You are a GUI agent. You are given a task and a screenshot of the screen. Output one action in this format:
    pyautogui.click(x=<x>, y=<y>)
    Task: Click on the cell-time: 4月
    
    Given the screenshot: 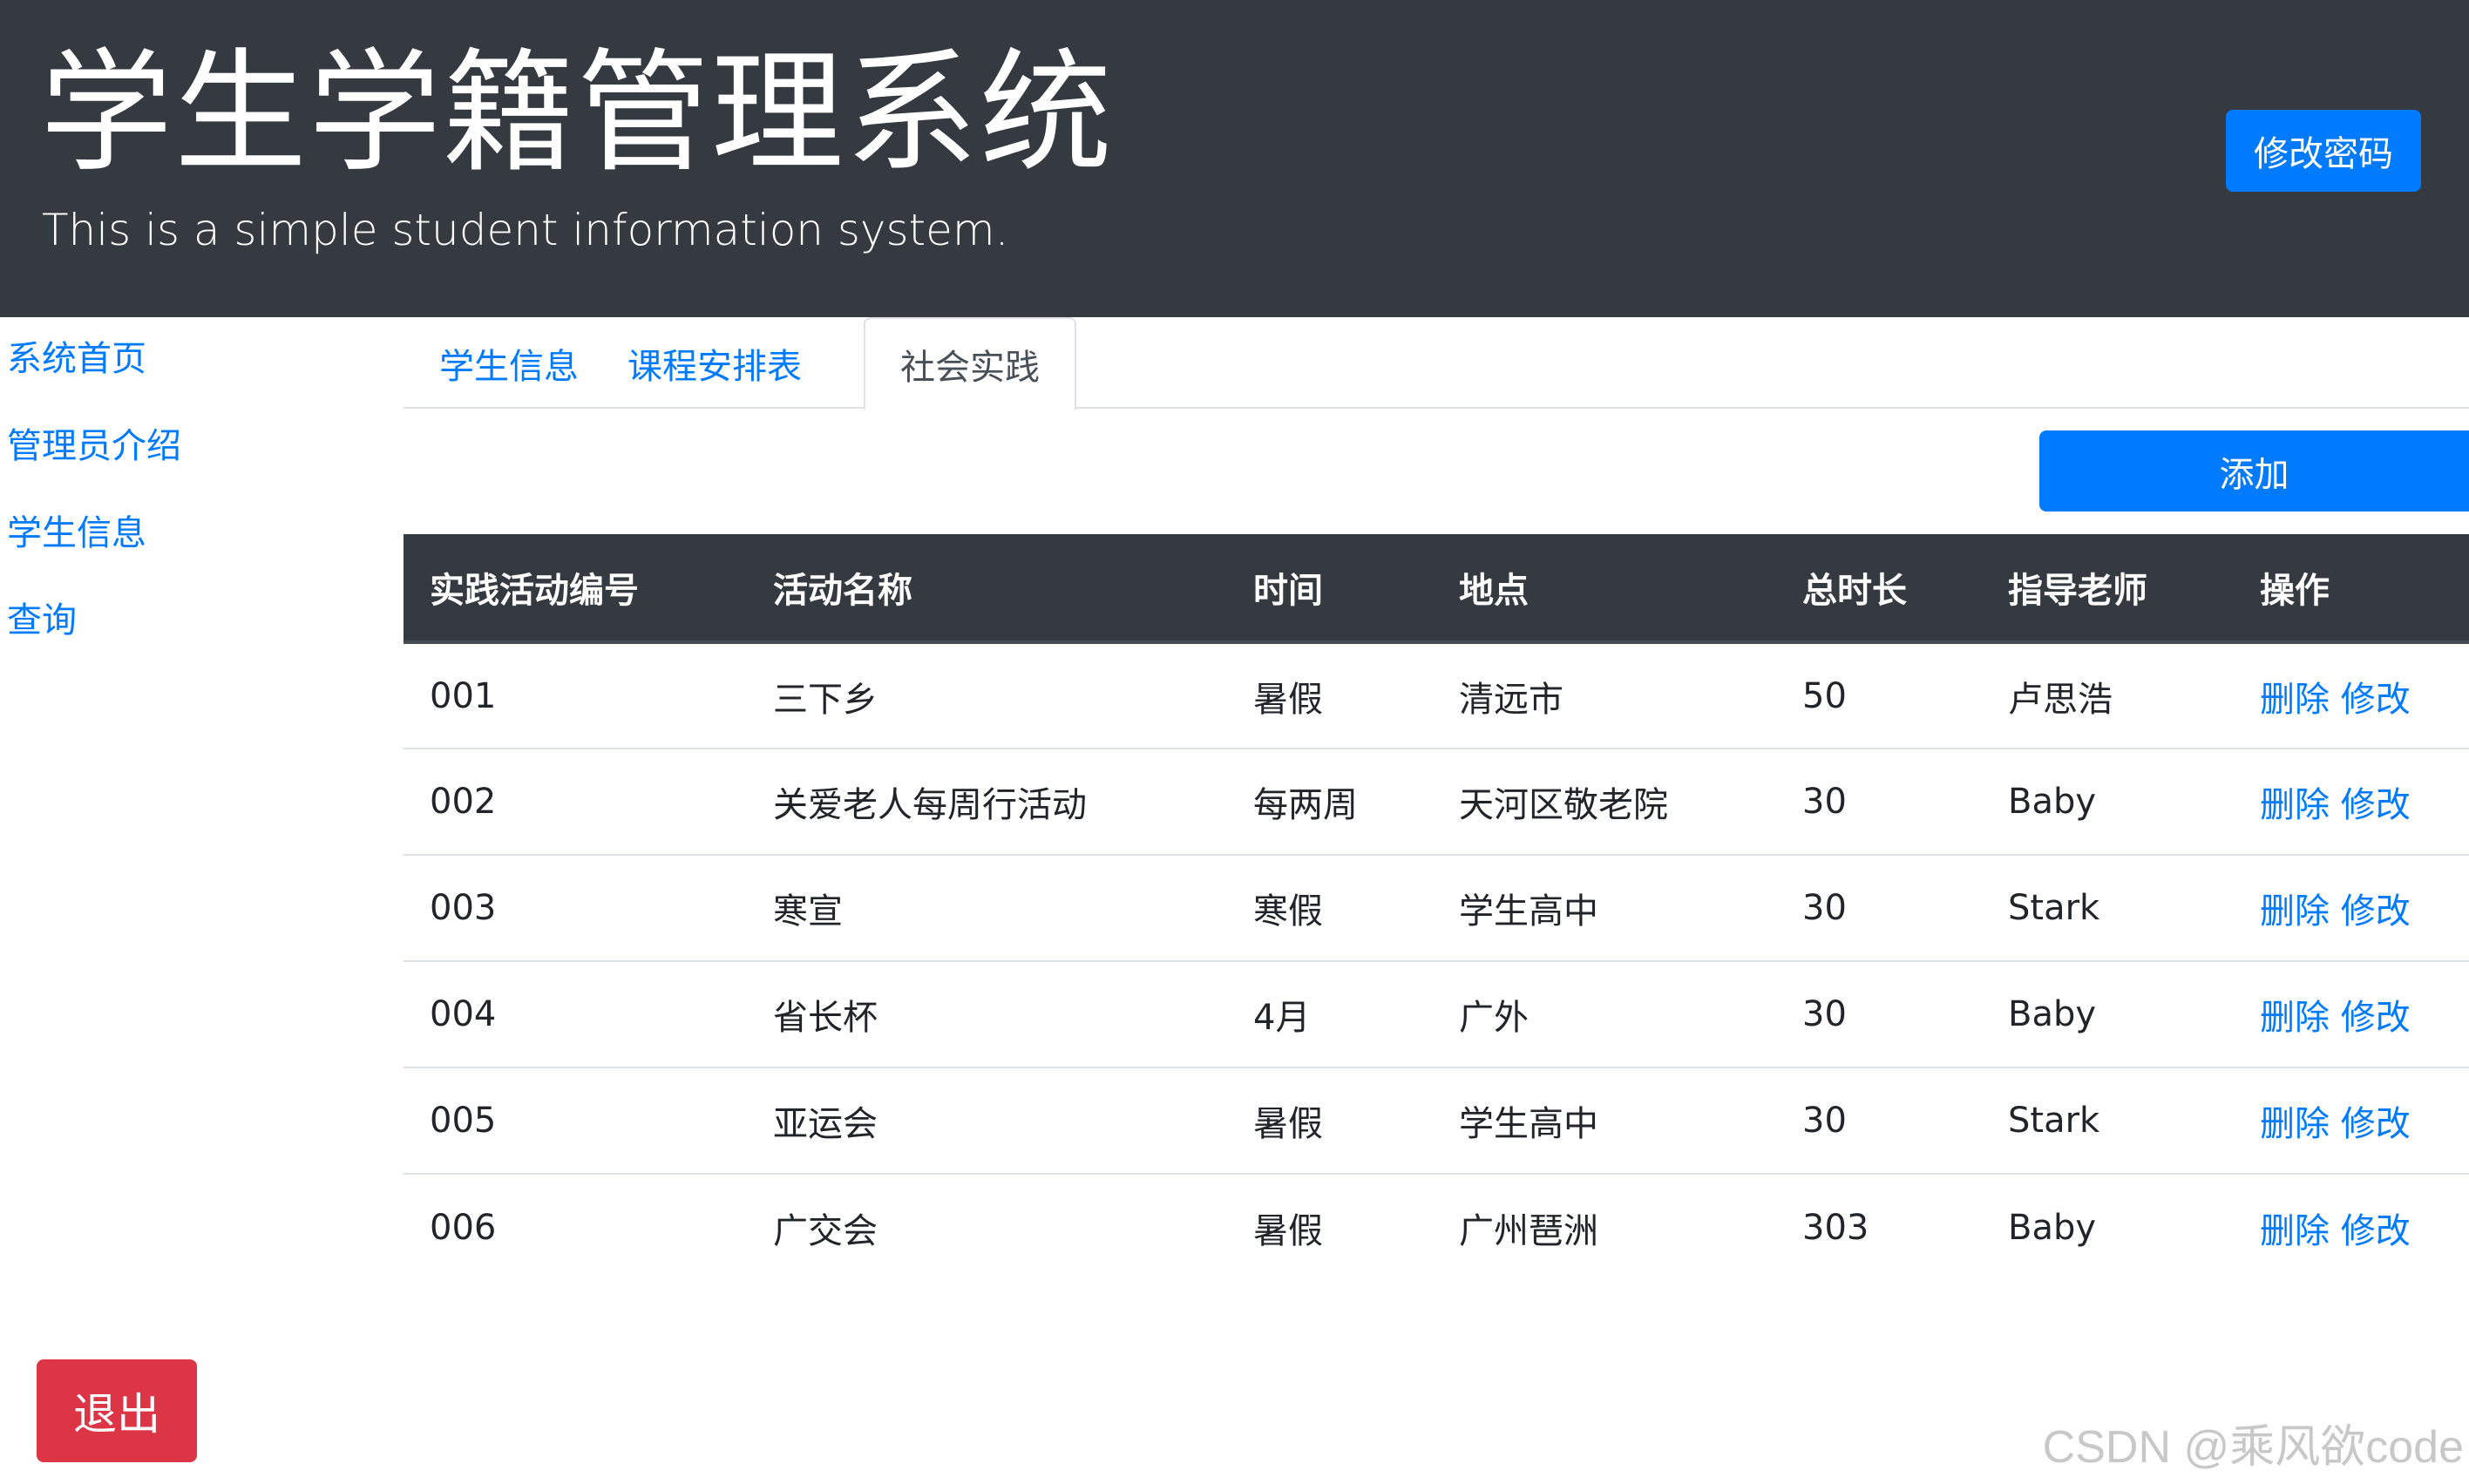 What is the action you would take?
    pyautogui.click(x=1330, y=1013)
    